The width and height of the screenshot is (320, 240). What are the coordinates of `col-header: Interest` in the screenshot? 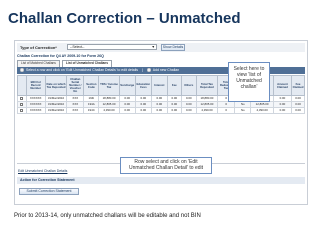 It's located at (159, 85).